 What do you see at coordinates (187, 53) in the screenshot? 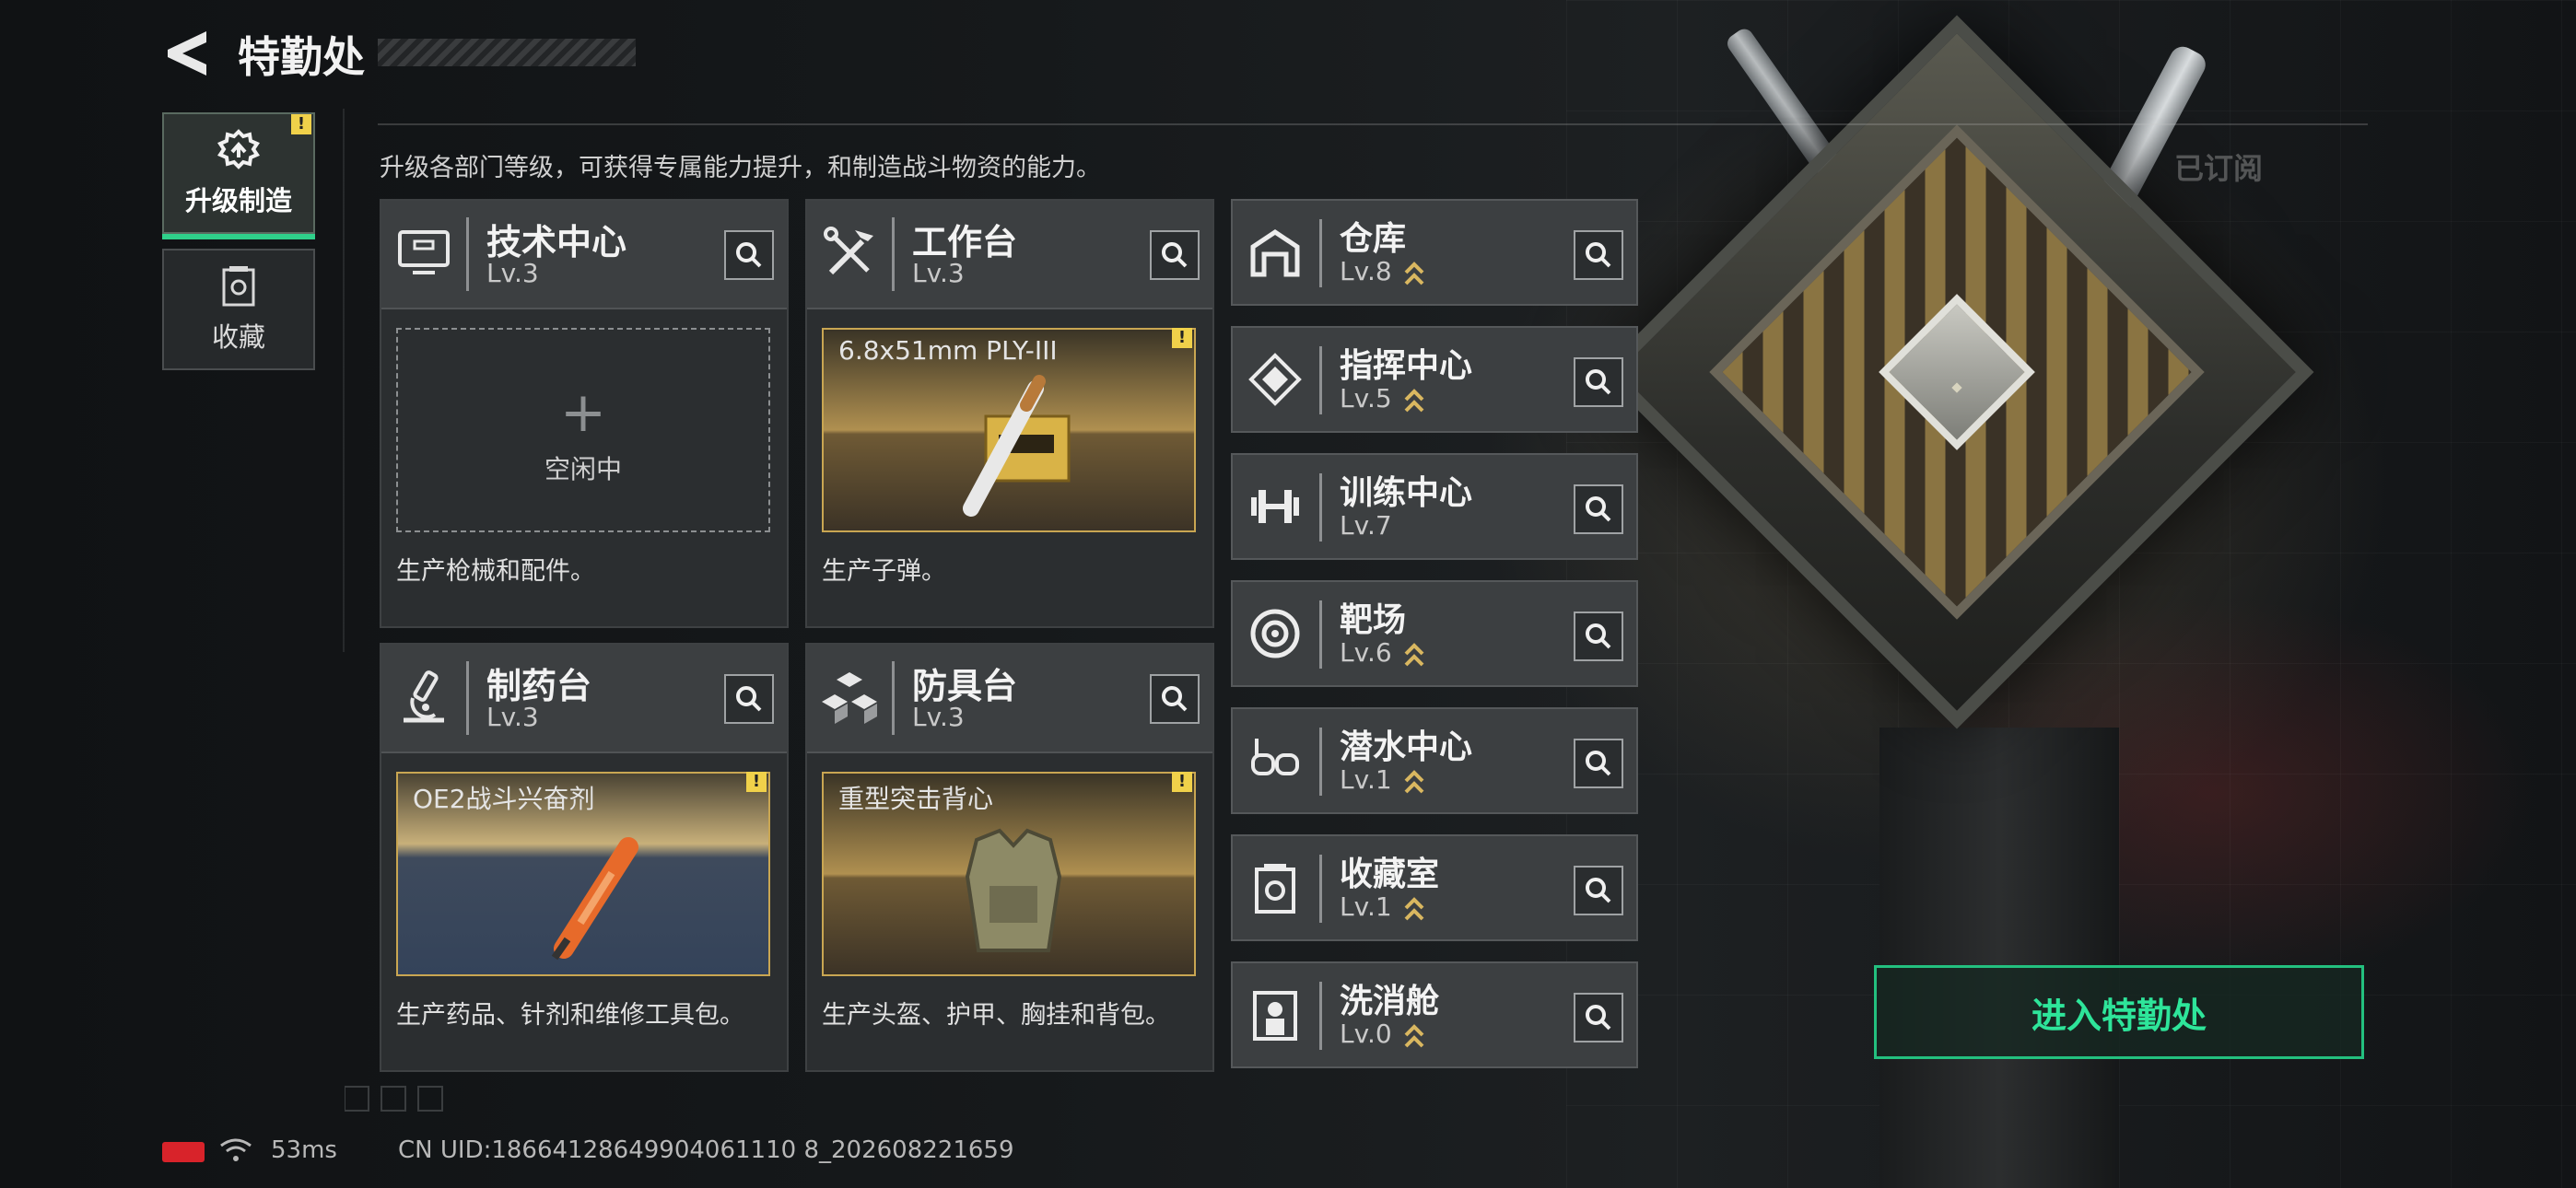
I see `back-arrow-icon` at bounding box center [187, 53].